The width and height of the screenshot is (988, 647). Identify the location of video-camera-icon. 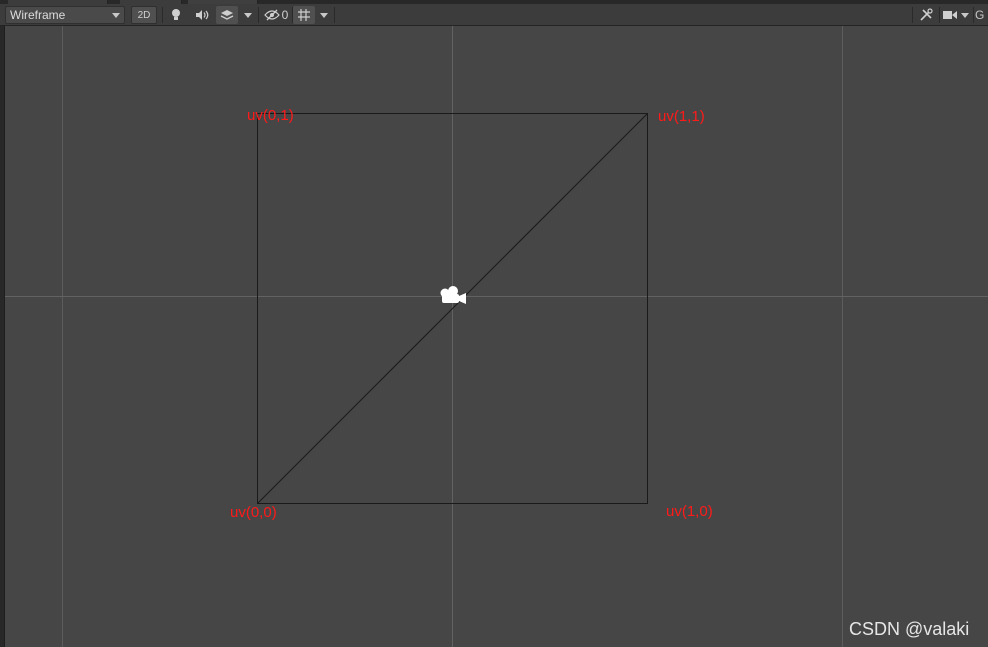
(950, 15).